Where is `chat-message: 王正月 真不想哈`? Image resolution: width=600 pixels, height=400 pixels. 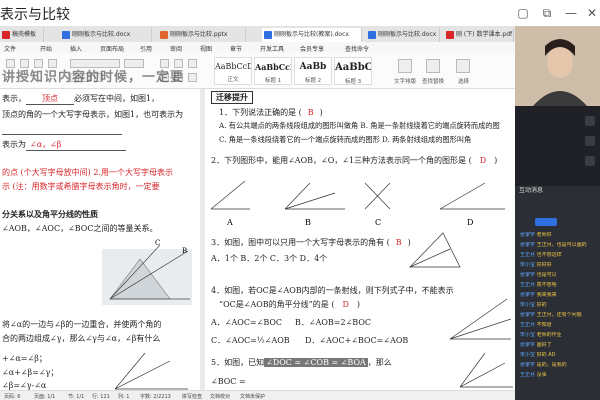
chat-message: 王正月 真不想哈 is located at coordinates (538, 285).